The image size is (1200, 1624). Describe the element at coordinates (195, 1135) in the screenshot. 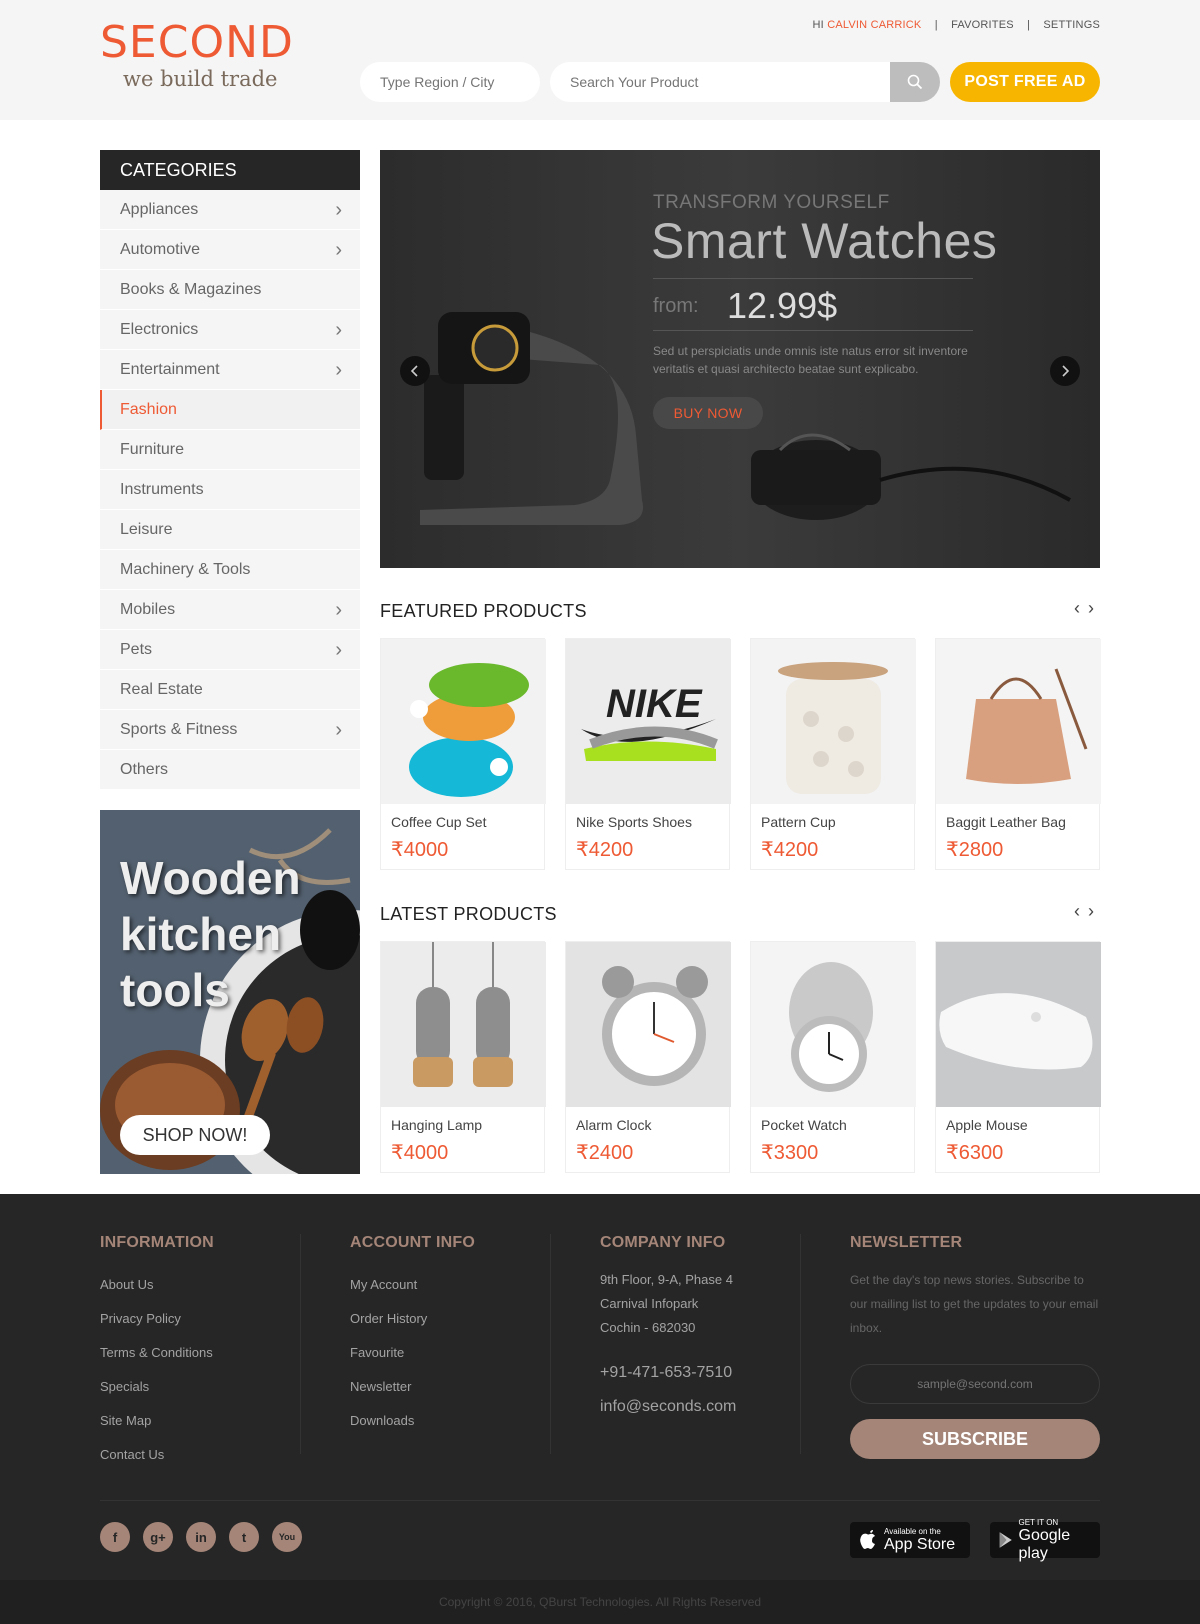

I see `shop-now-button: SHOP NOW!` at that location.